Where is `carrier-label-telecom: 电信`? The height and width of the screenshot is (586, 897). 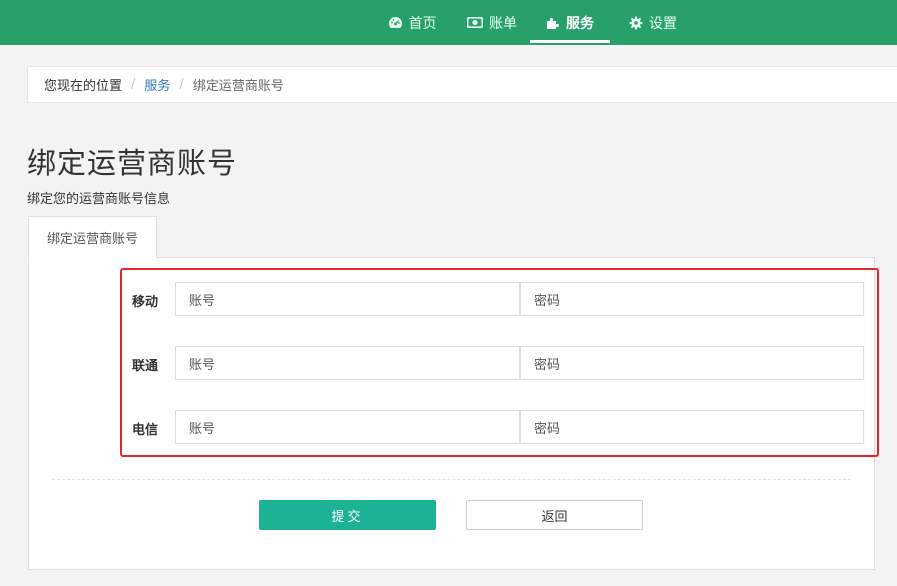
carrier-label-telecom: 电信 is located at coordinates (145, 430).